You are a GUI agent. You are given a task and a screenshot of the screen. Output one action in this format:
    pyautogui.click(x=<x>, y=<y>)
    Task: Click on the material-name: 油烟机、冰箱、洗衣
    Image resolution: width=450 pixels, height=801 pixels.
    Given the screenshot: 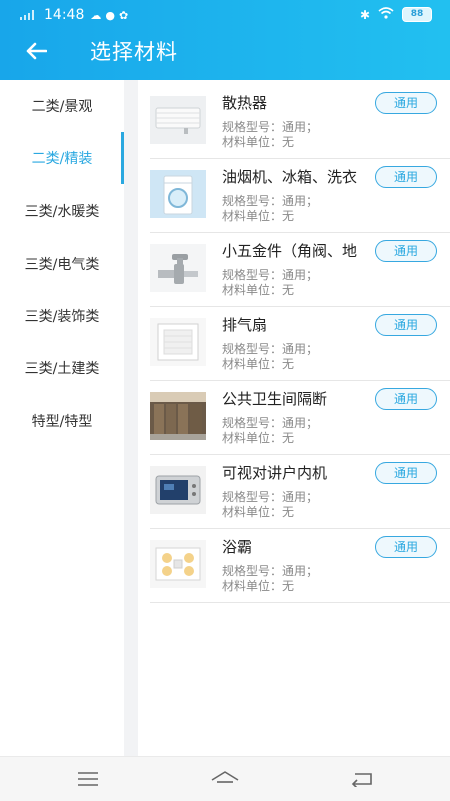 What is the action you would take?
    pyautogui.click(x=290, y=177)
    